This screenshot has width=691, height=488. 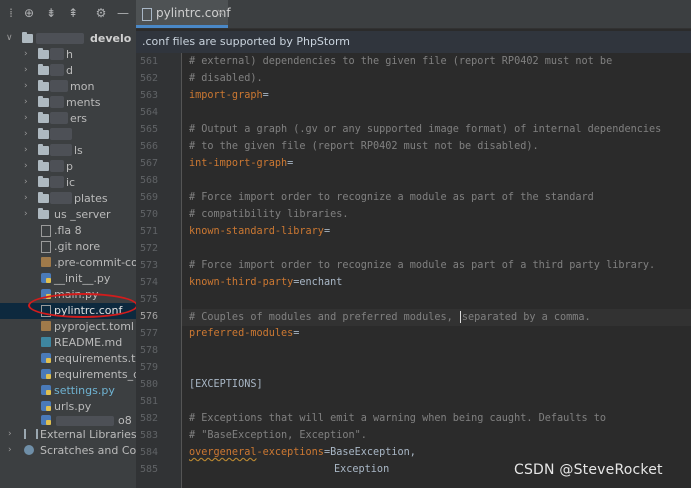 I want to click on line-number: 567, so click(x=149, y=163).